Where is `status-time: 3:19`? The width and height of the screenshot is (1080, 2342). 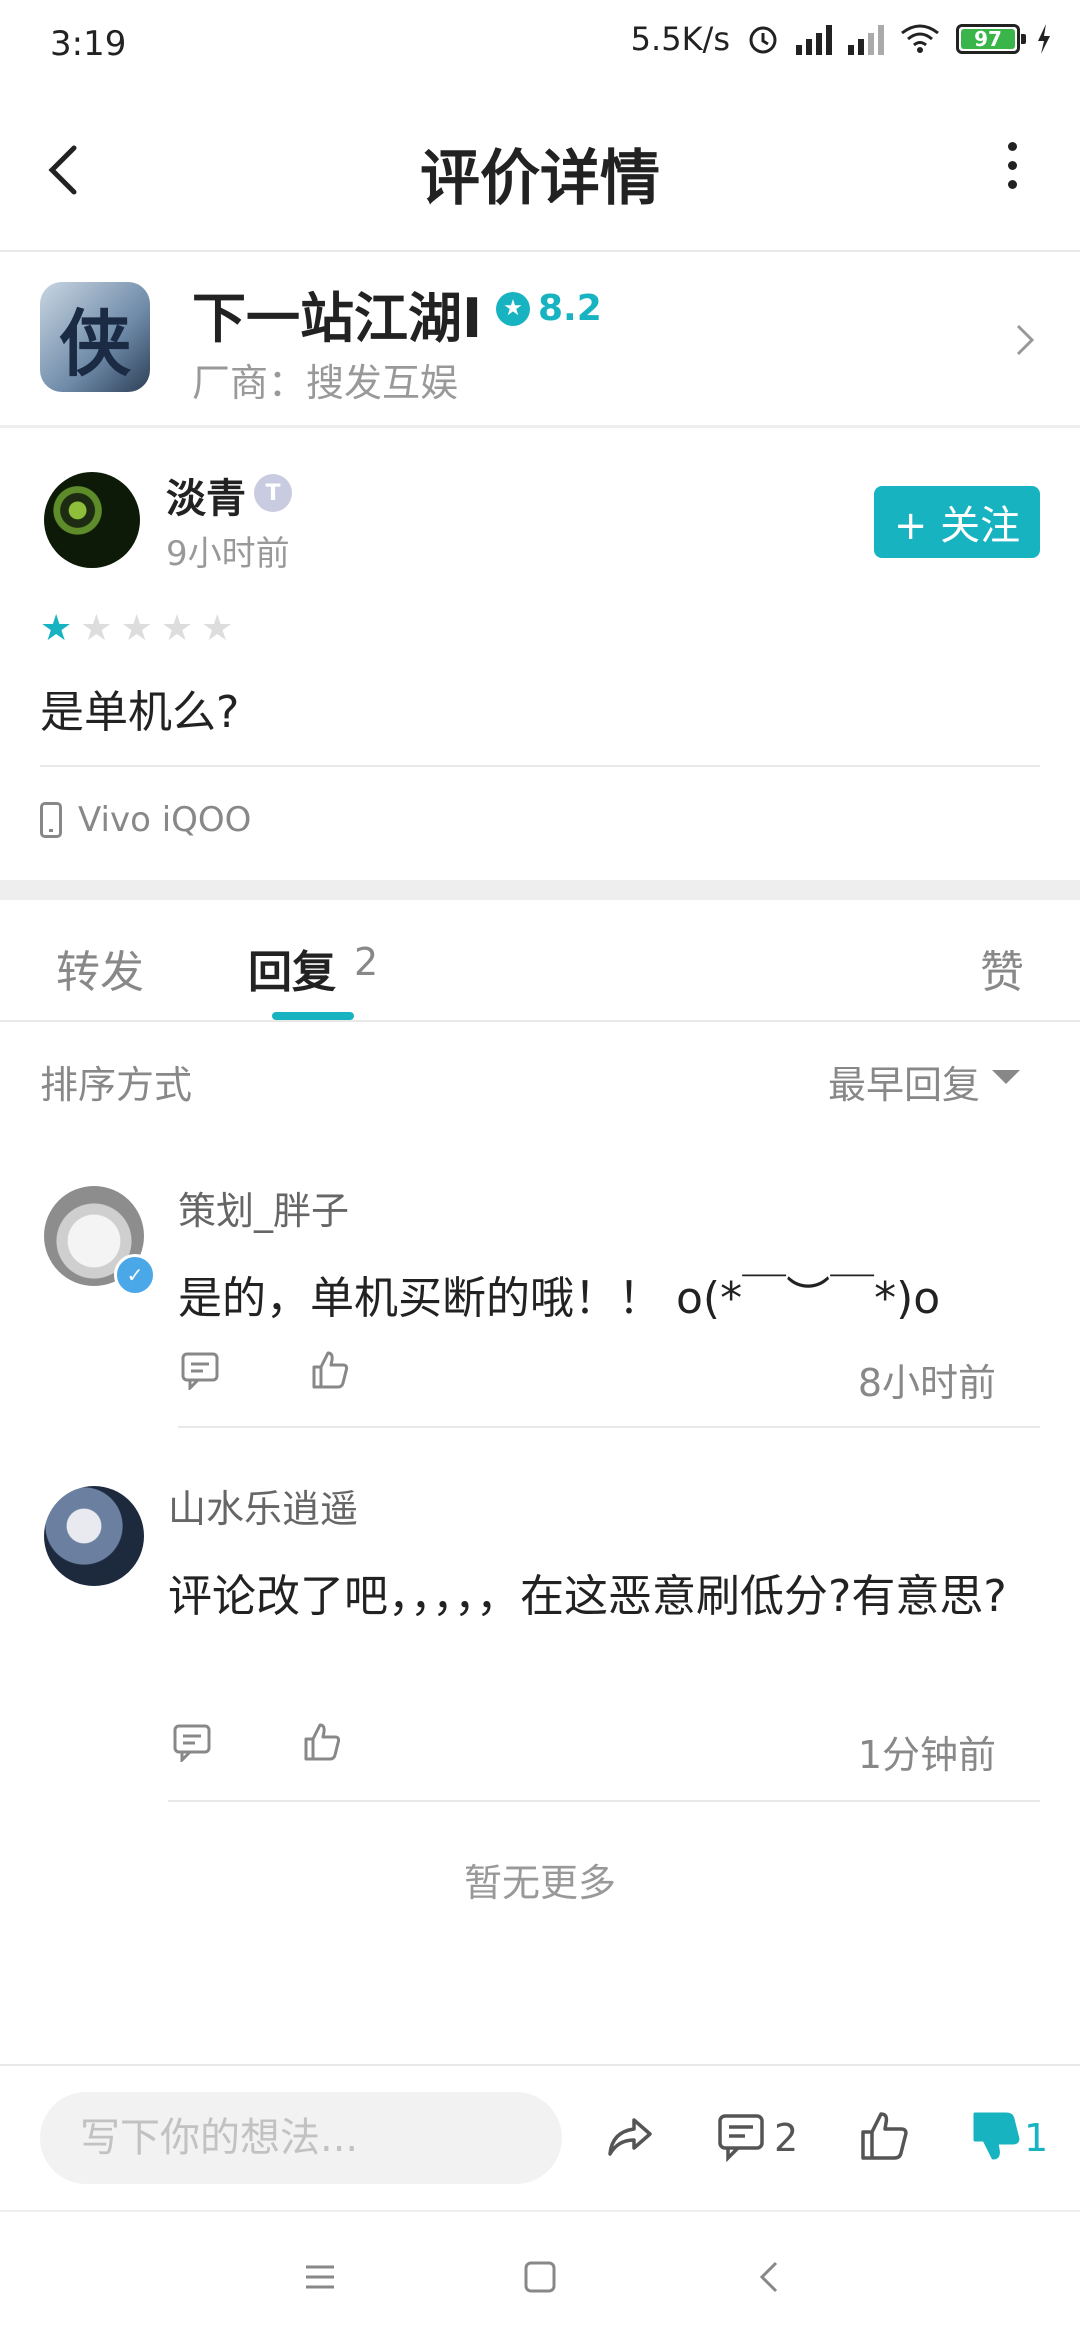 status-time: 3:19 is located at coordinates (88, 44).